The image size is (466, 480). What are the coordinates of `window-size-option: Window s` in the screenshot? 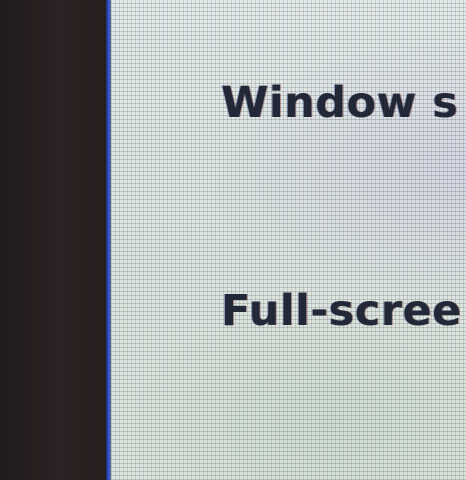 It's located at (339, 103).